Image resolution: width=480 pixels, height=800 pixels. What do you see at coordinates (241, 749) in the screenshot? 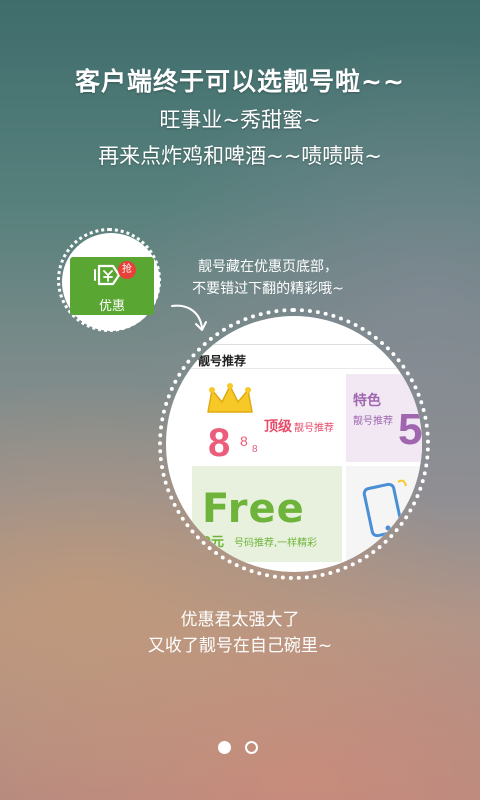
I see `page-indicator` at bounding box center [241, 749].